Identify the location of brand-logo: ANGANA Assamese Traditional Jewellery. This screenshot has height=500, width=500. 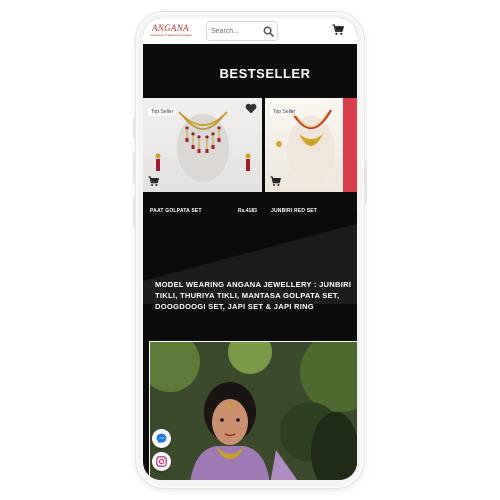
(171, 31).